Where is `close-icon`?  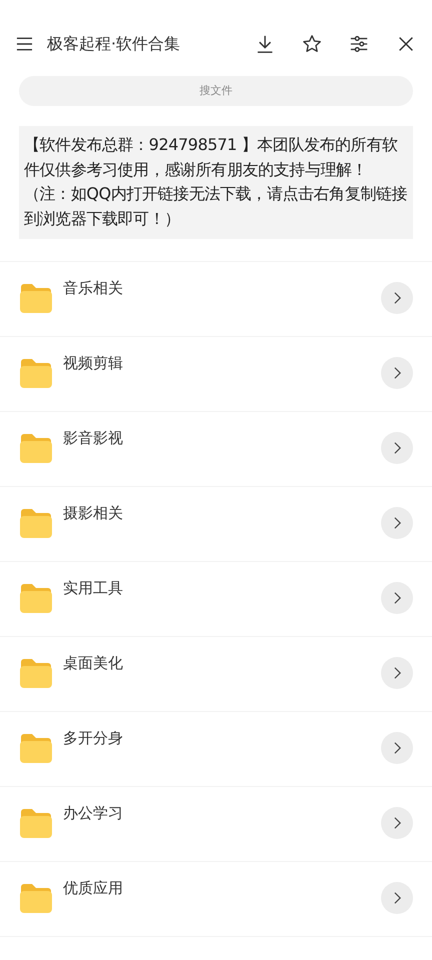
close-icon is located at coordinates (406, 44).